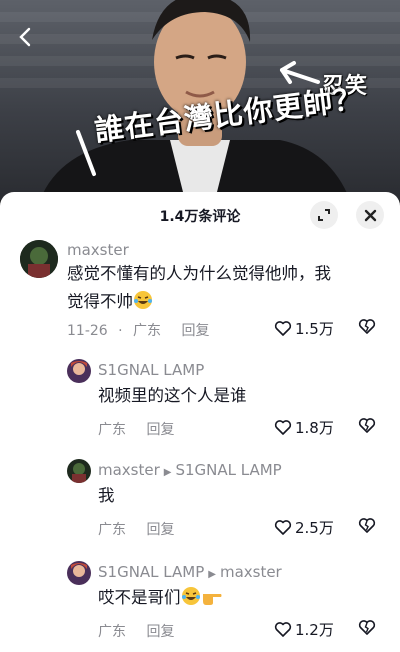 This screenshot has width=400, height=652. Describe the element at coordinates (200, 500) in the screenshot. I see `reply-item: maxster ▶ S1GNAL LAMP 我 广东 回复 2.5万` at that location.